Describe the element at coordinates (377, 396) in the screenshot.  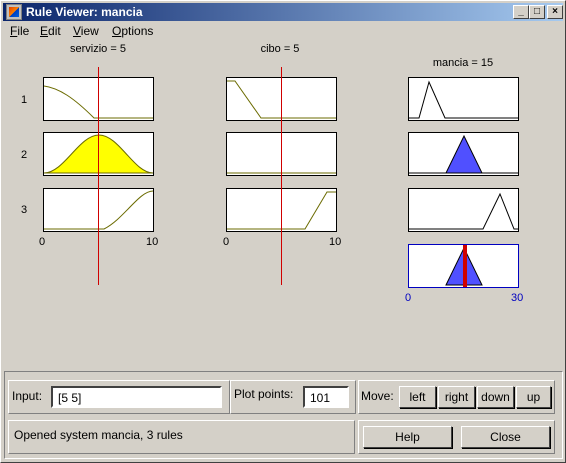
I see `move-label: Move:` at that location.